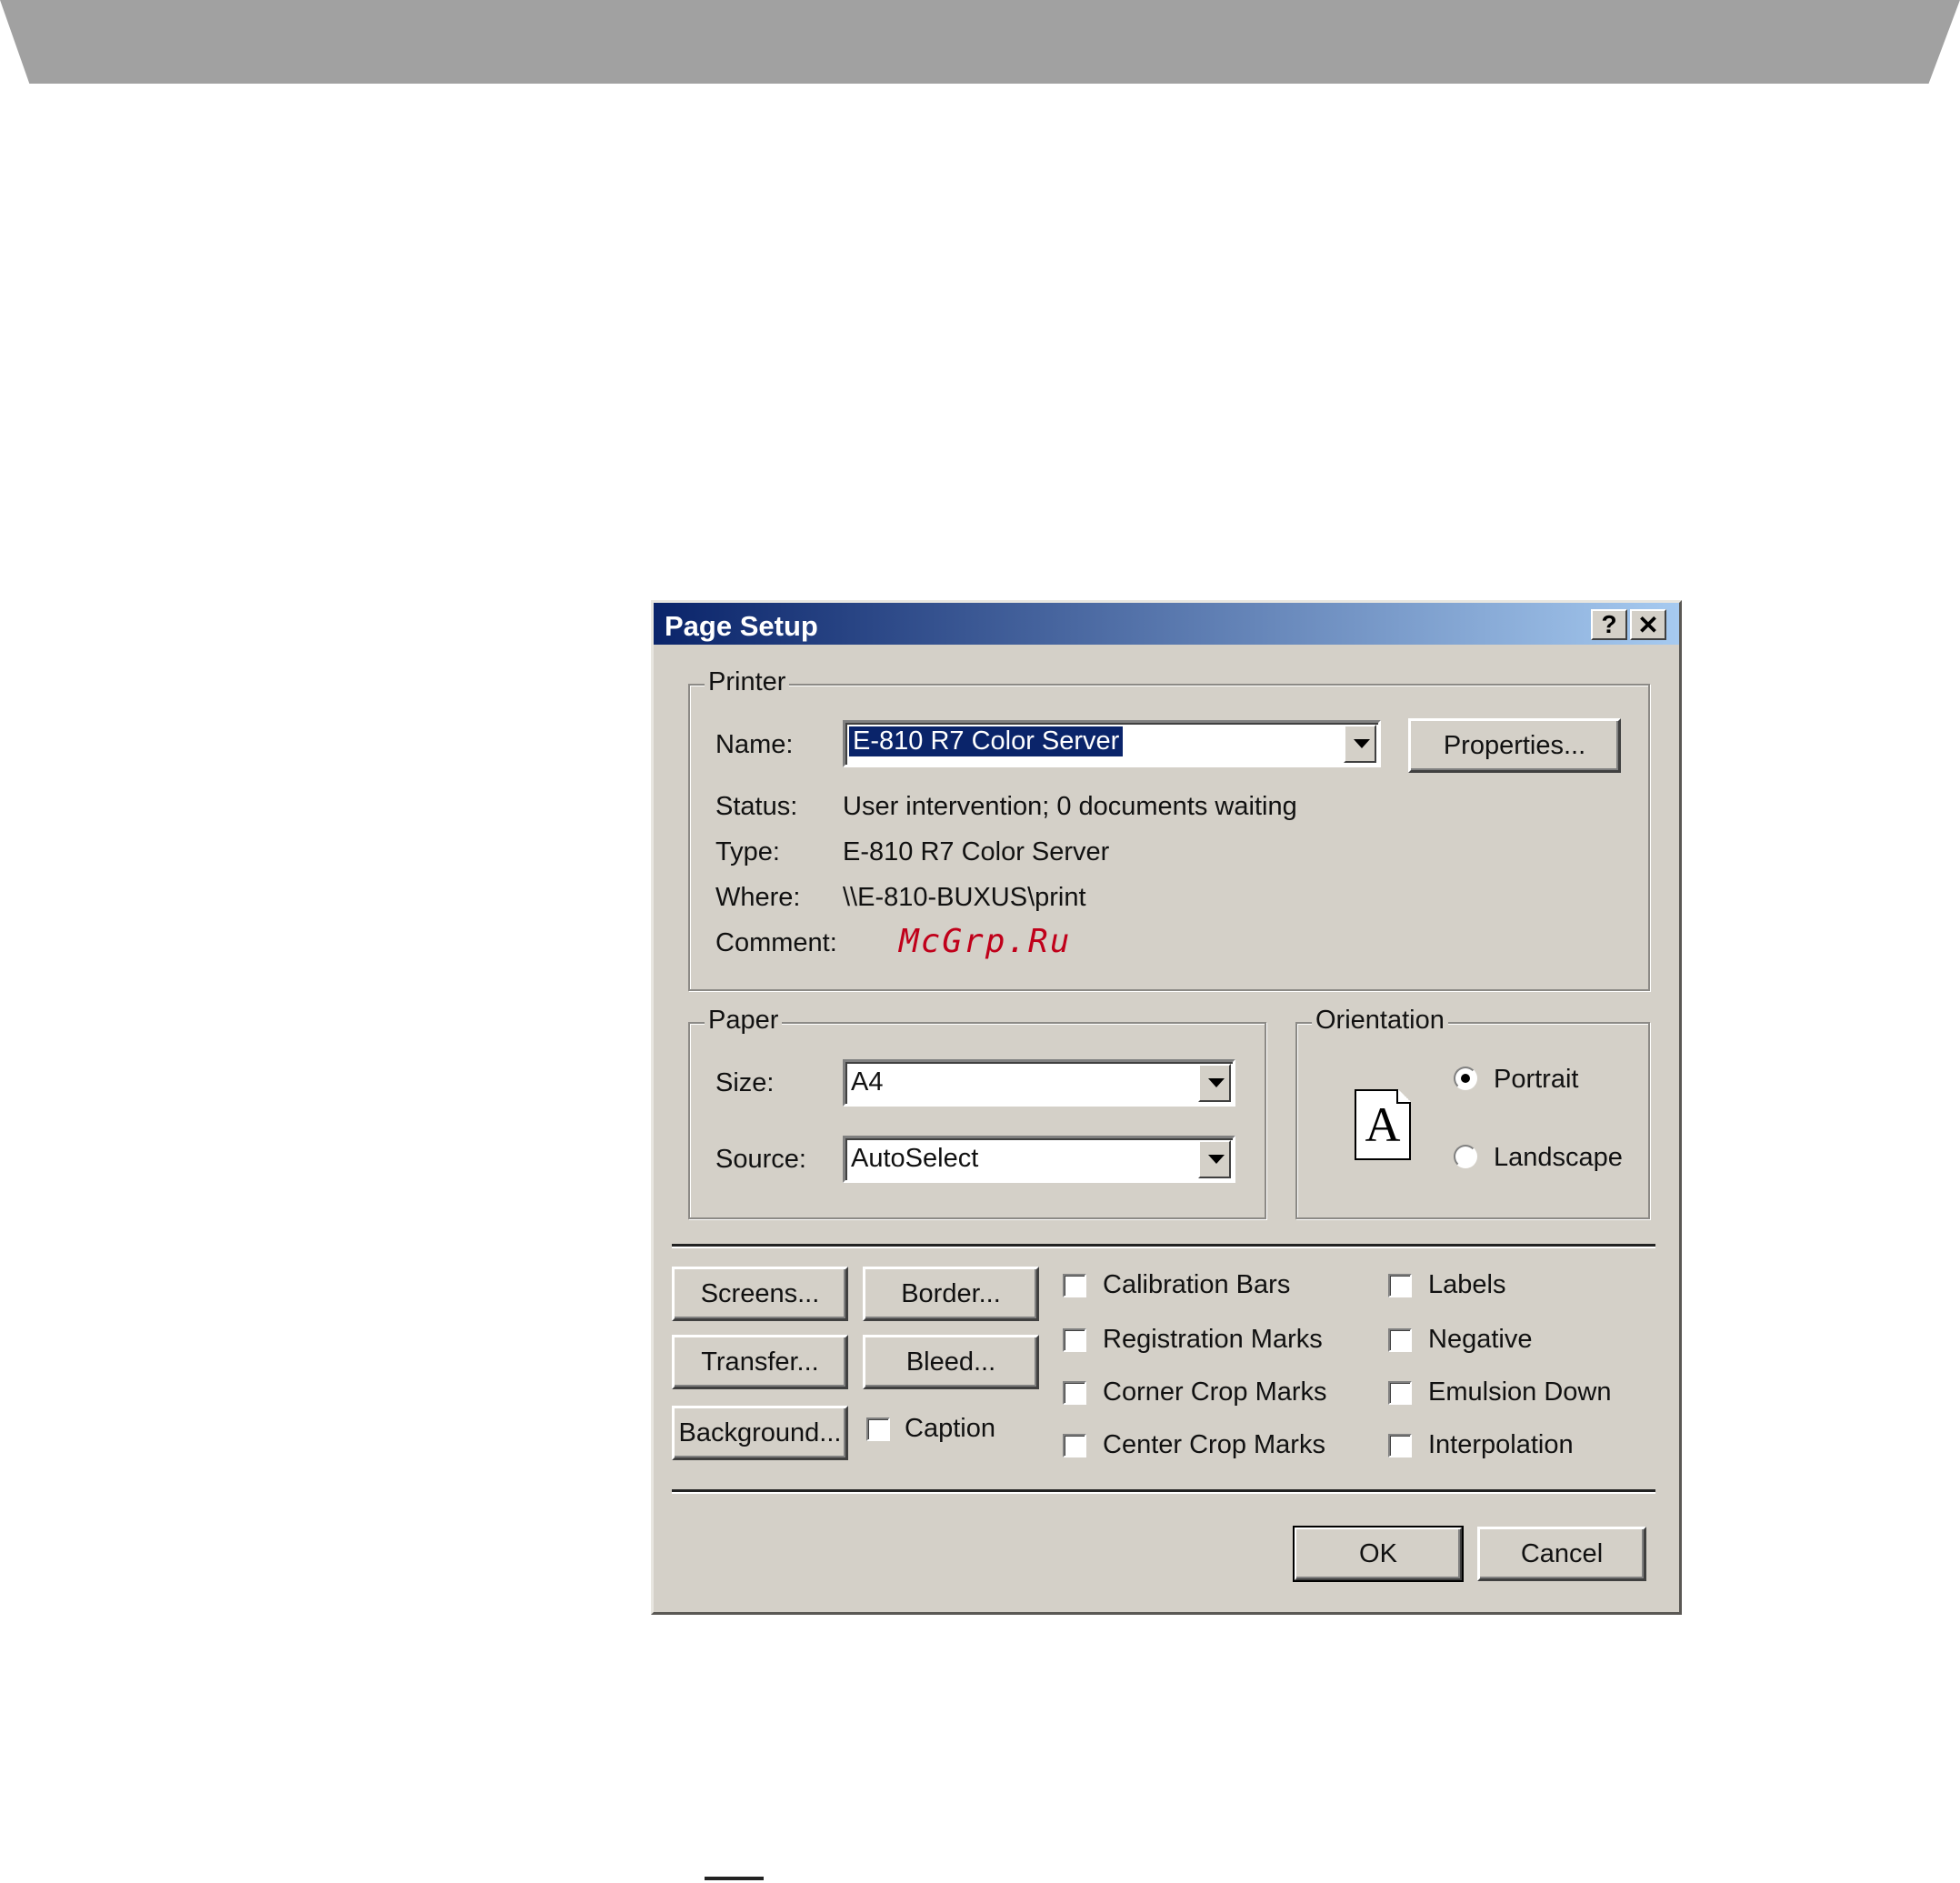  I want to click on dialog-titlebar: Page Setup ? ✕, so click(1166, 624).